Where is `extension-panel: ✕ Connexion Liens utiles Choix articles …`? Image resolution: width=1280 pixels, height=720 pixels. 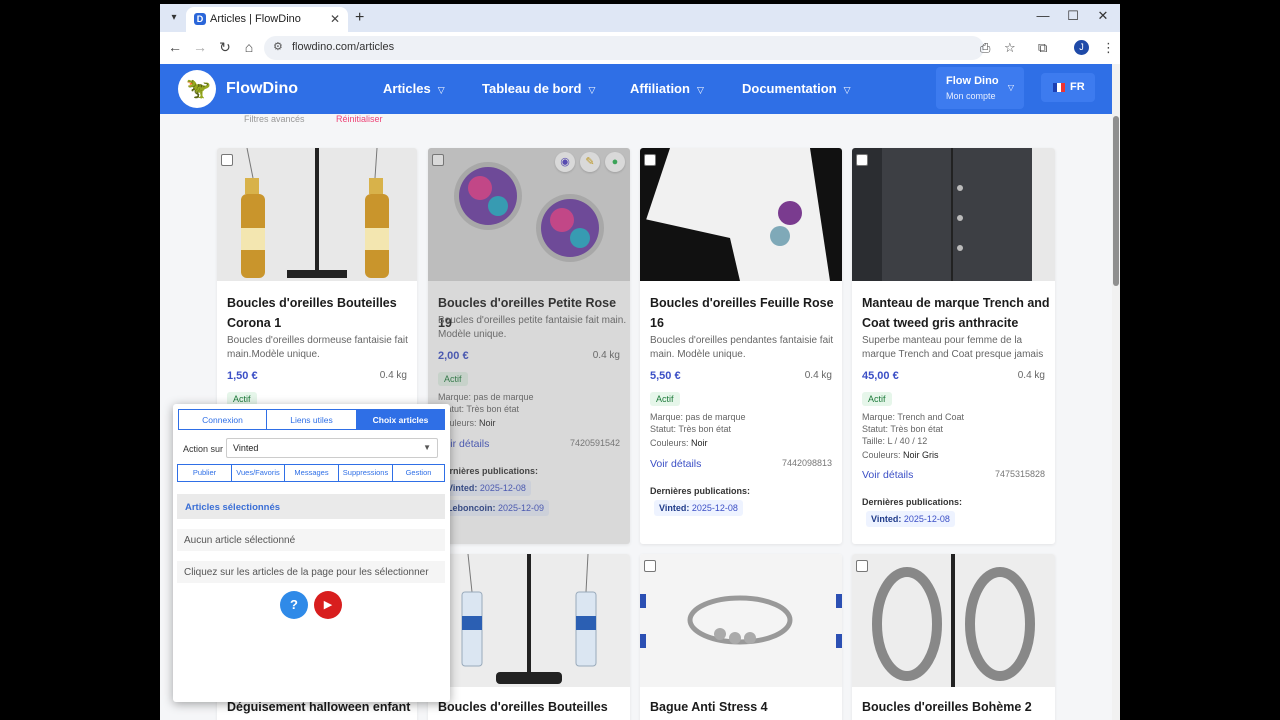 extension-panel: ✕ Connexion Liens utiles Choix articles … is located at coordinates (311, 553).